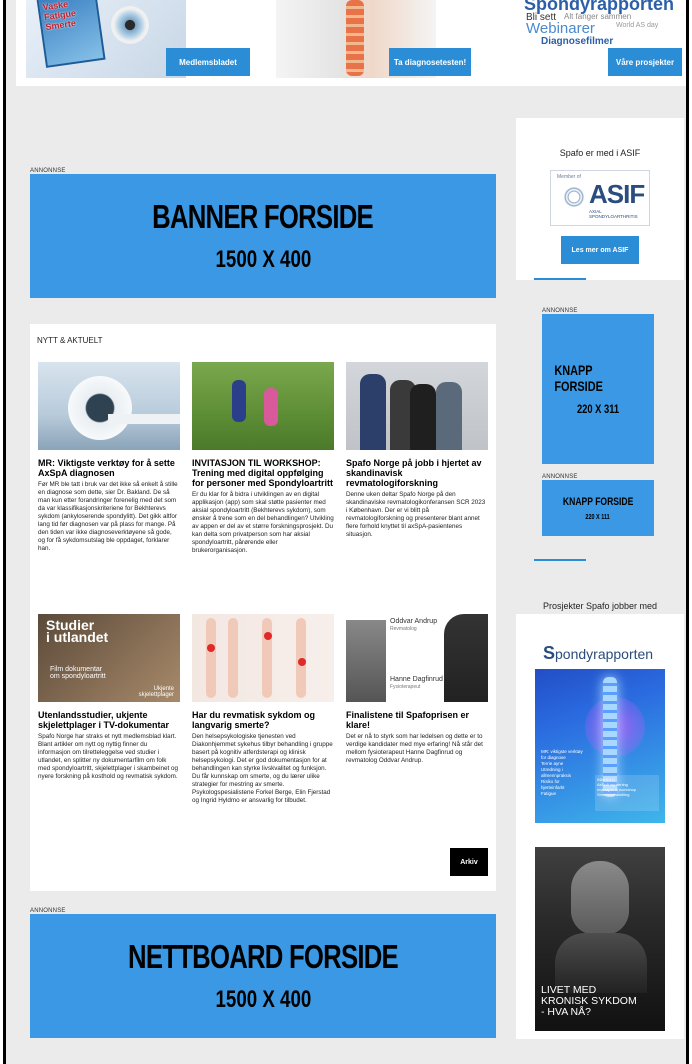 Image resolution: width=692 pixels, height=1064 pixels. What do you see at coordinates (637, 25) in the screenshot?
I see `wordcloud-word: World AS day` at bounding box center [637, 25].